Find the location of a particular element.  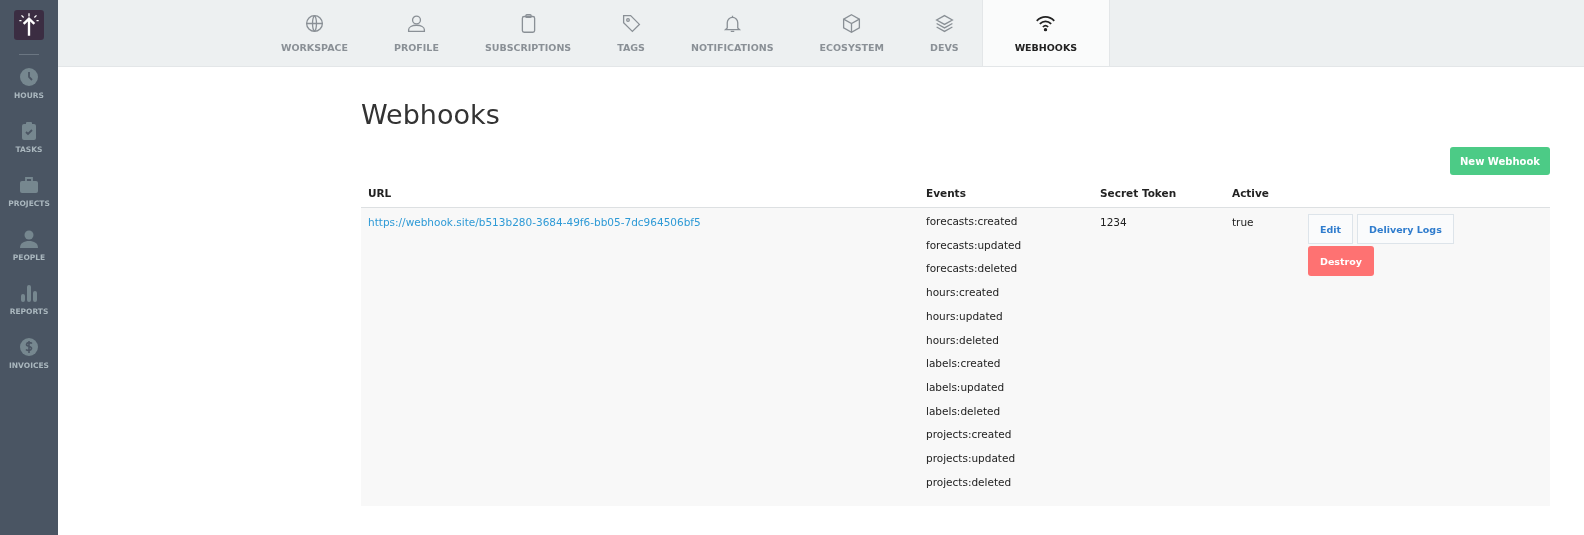

event-name: forecasts:updated is located at coordinates (974, 245).